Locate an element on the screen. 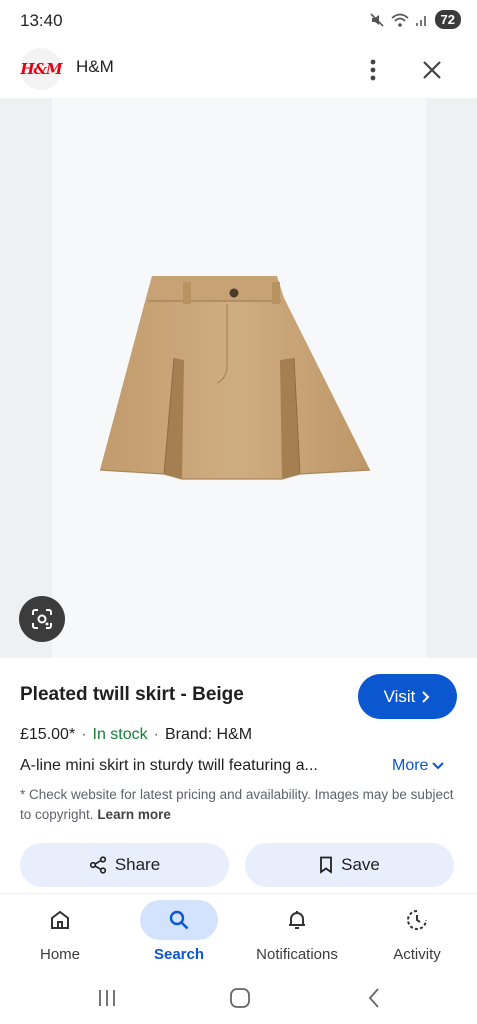 The width and height of the screenshot is (477, 1024). home-circle-icon is located at coordinates (240, 998).